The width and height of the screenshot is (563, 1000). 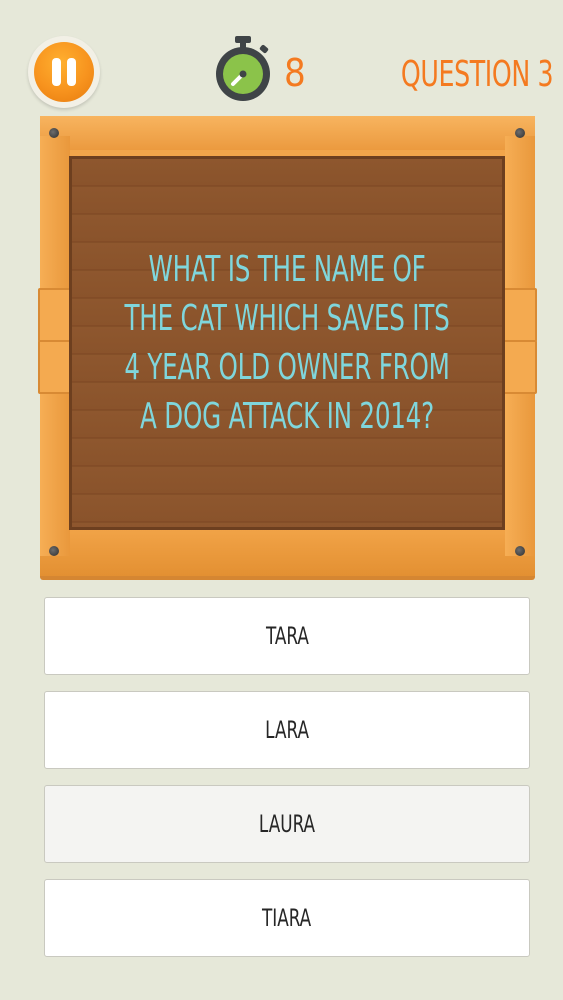 I want to click on answer-label: LAURA, so click(x=287, y=824).